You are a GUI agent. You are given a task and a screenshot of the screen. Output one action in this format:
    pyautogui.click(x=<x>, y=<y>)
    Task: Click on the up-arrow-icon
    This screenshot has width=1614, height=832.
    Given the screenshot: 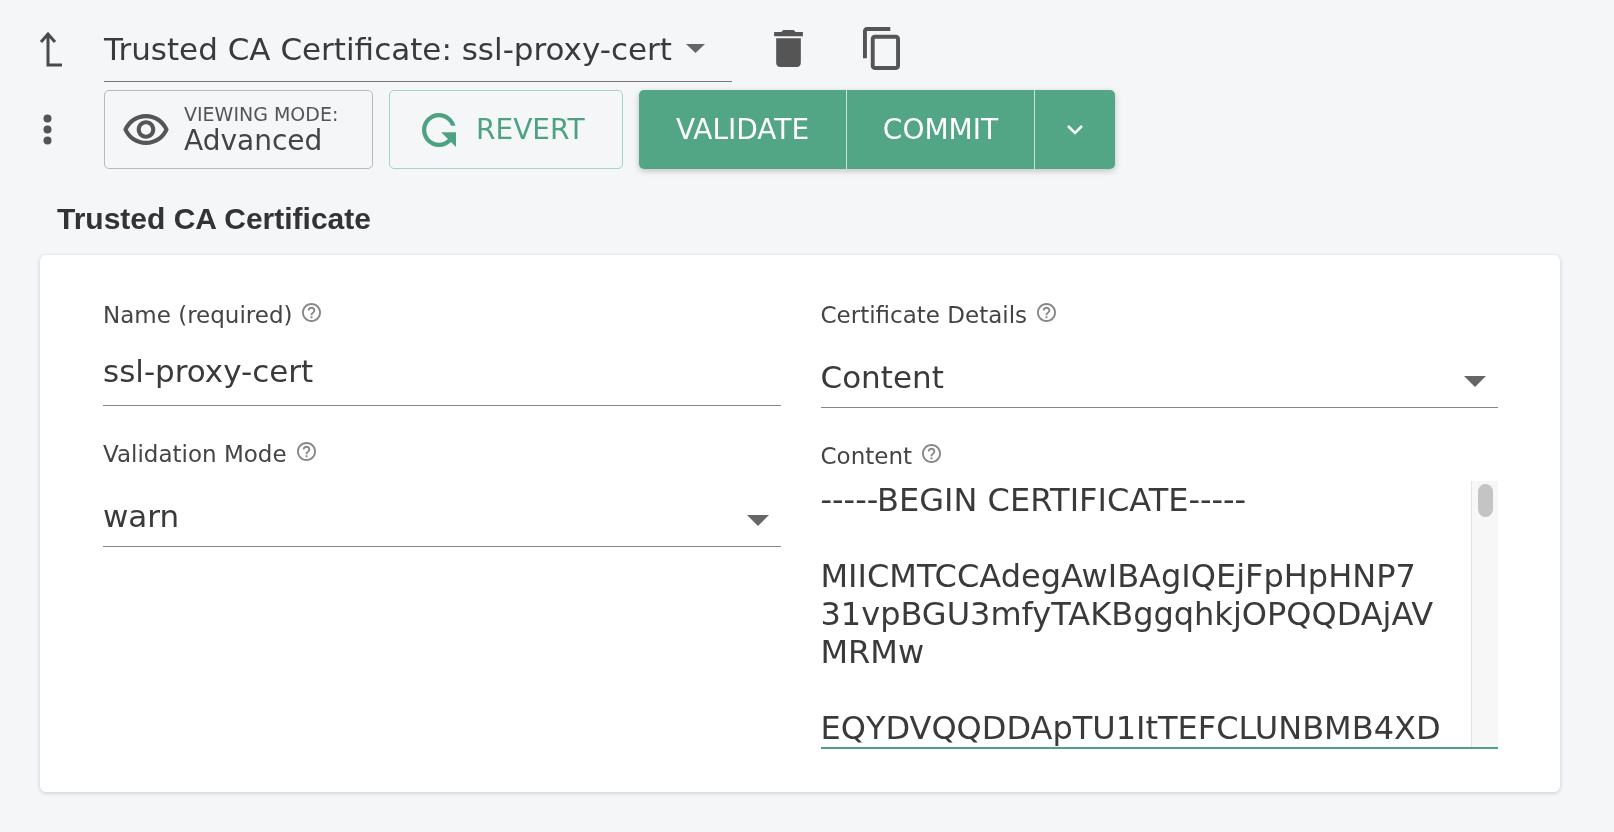 What is the action you would take?
    pyautogui.click(x=51, y=49)
    